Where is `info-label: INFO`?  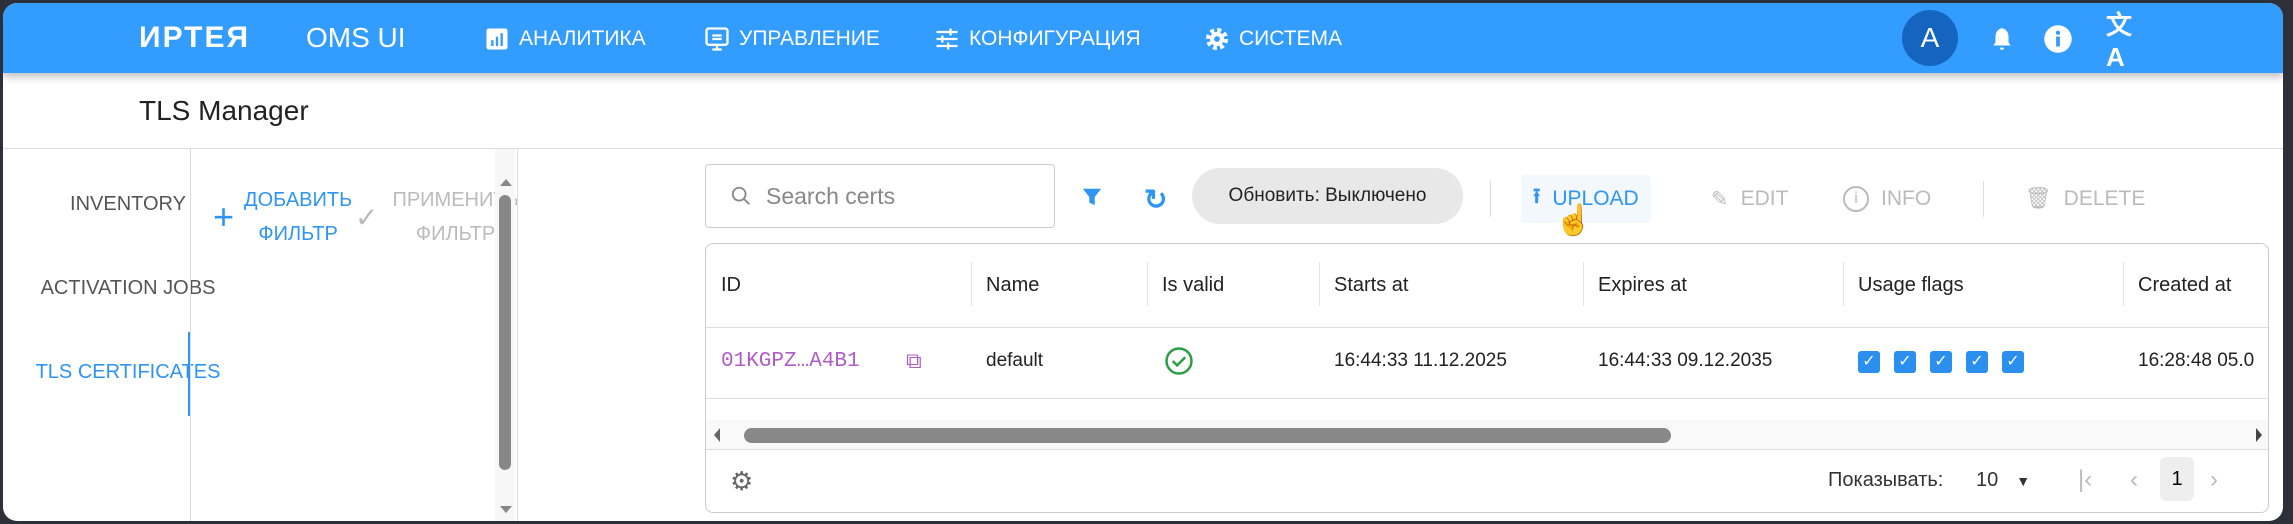 info-label: INFO is located at coordinates (1906, 198).